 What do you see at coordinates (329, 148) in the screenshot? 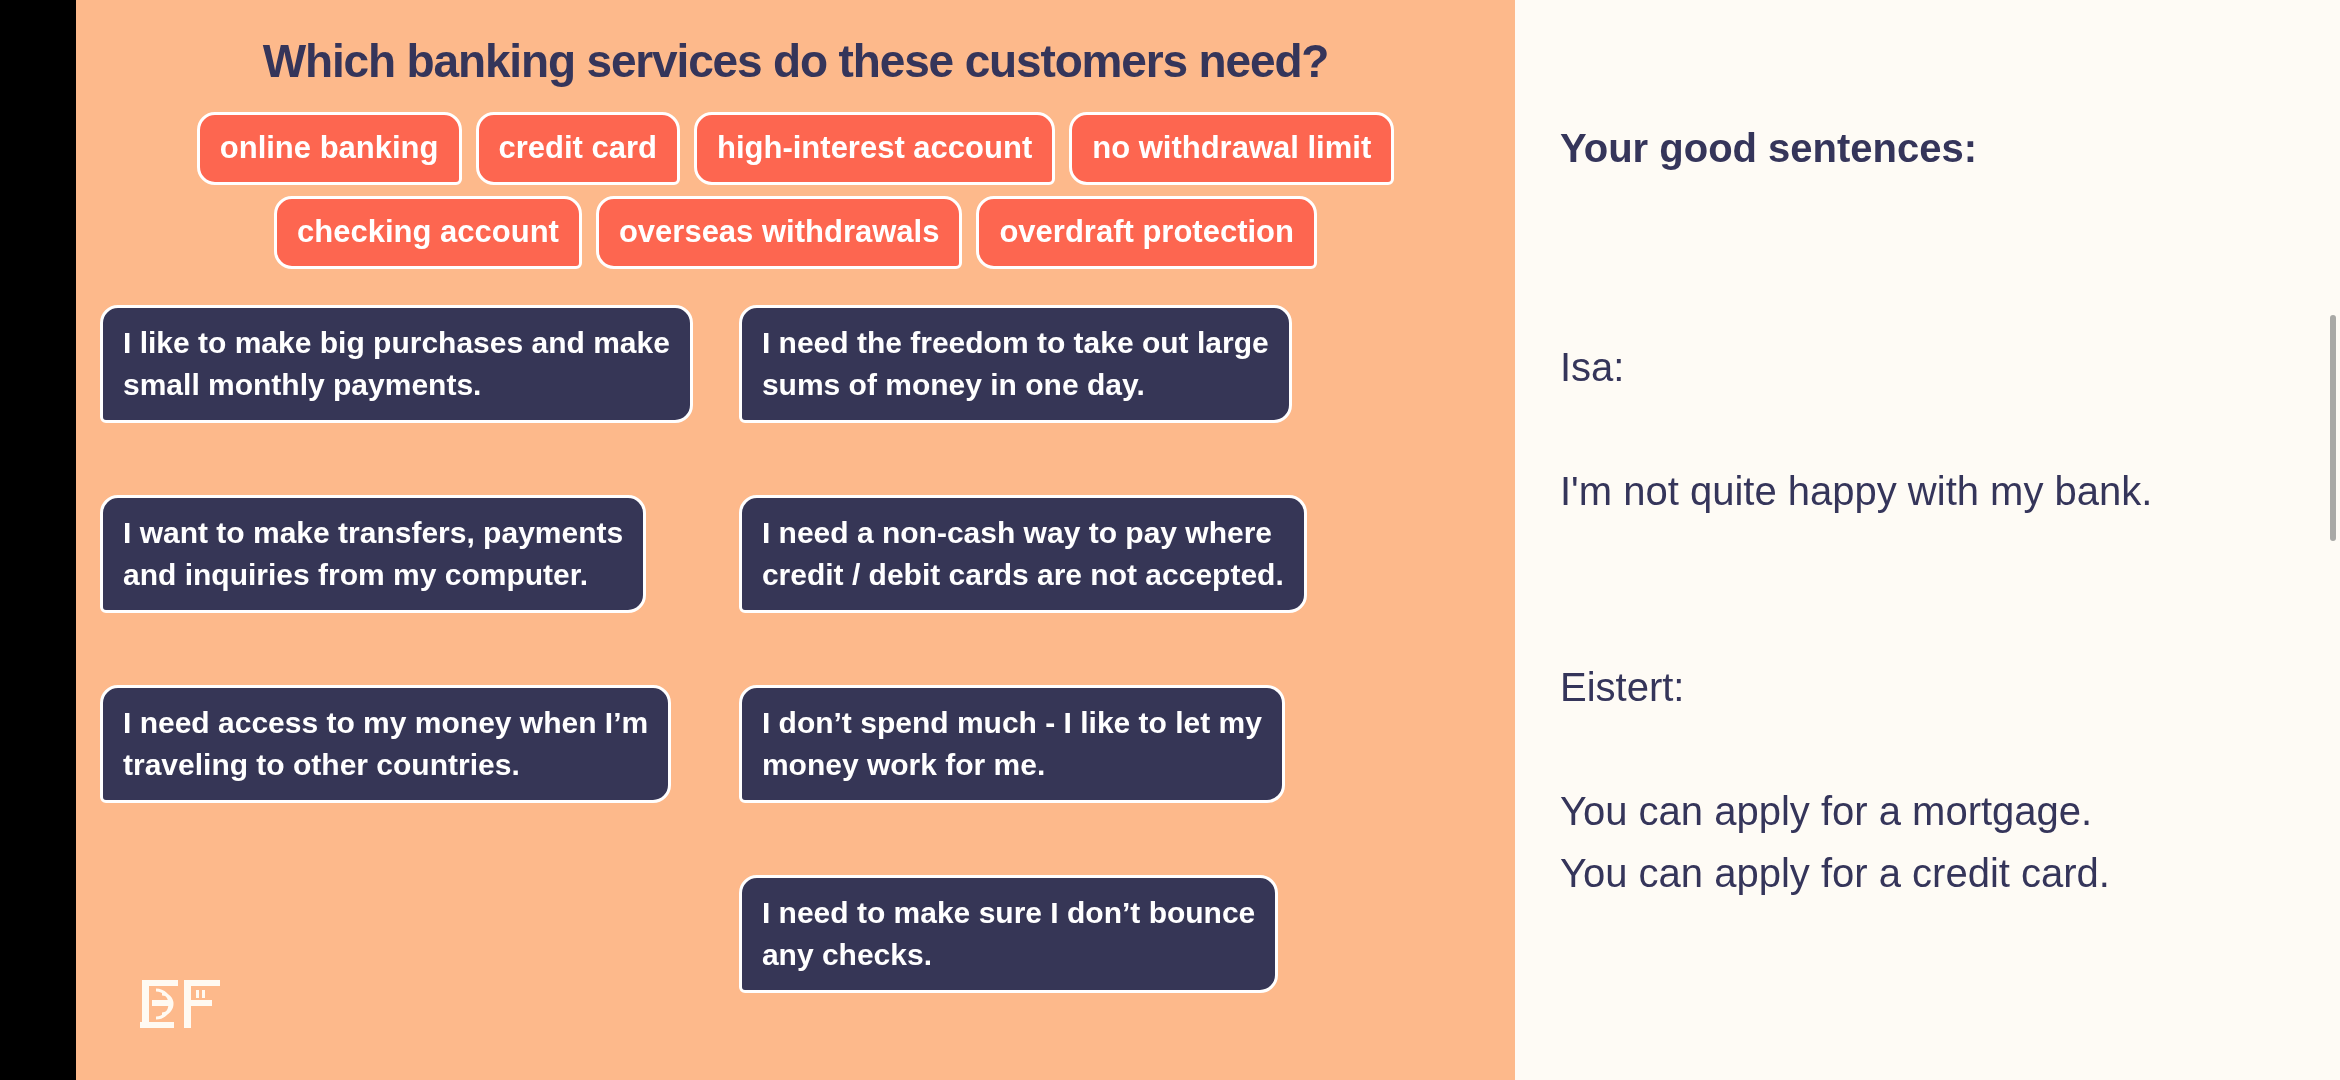
I see `service-tag: online banking` at bounding box center [329, 148].